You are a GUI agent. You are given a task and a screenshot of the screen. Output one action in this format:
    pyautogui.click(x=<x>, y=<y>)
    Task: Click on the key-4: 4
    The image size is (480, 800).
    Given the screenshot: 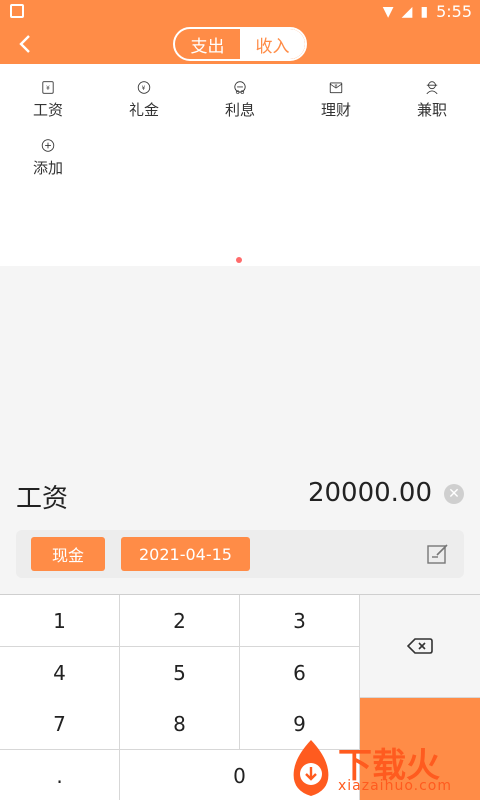 What is the action you would take?
    pyautogui.click(x=60, y=673)
    